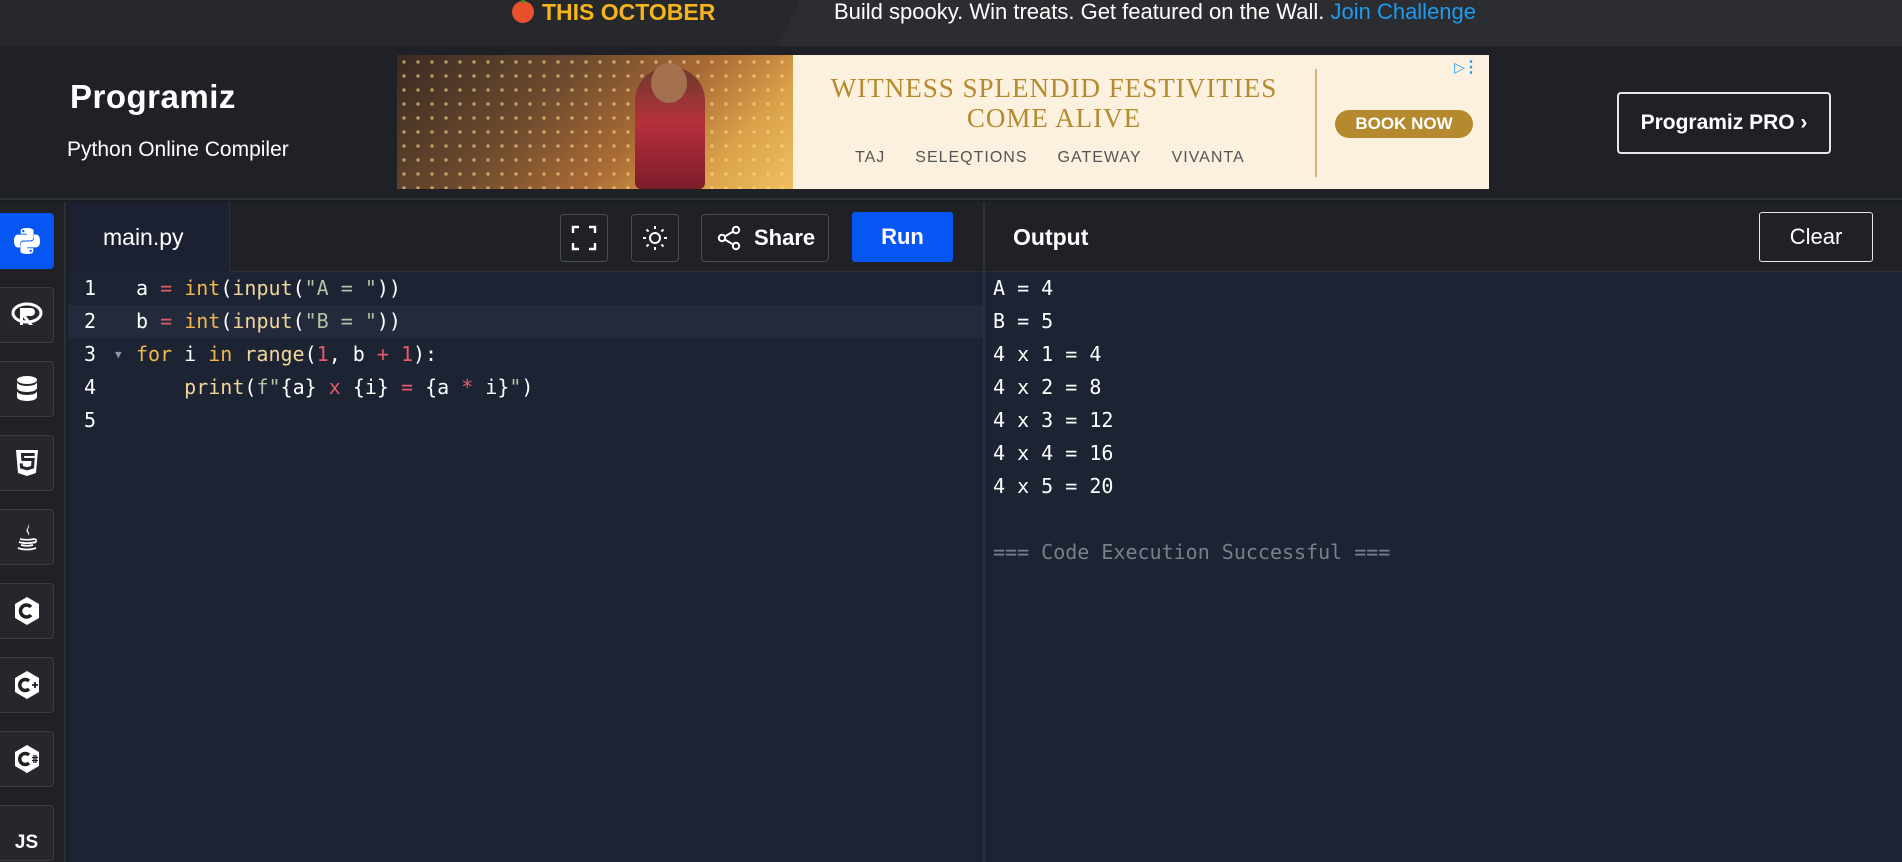 The image size is (1902, 862). I want to click on language-r, so click(27, 315).